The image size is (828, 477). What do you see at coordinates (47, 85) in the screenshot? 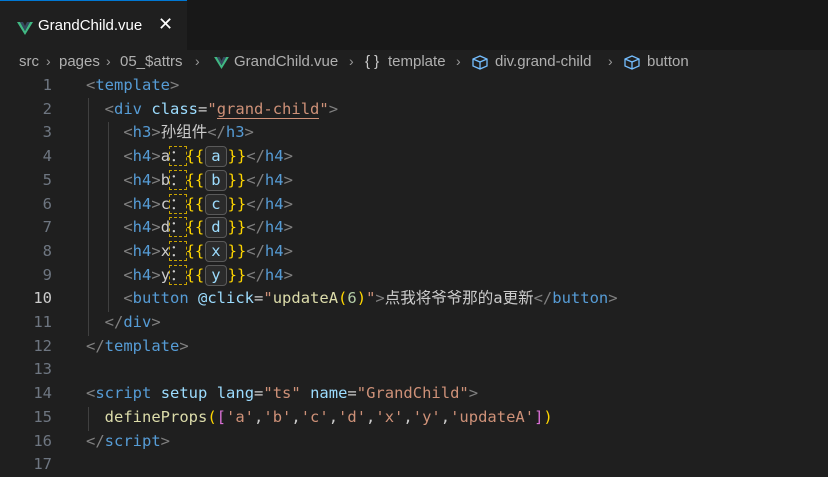
I see `line-number: 1` at bounding box center [47, 85].